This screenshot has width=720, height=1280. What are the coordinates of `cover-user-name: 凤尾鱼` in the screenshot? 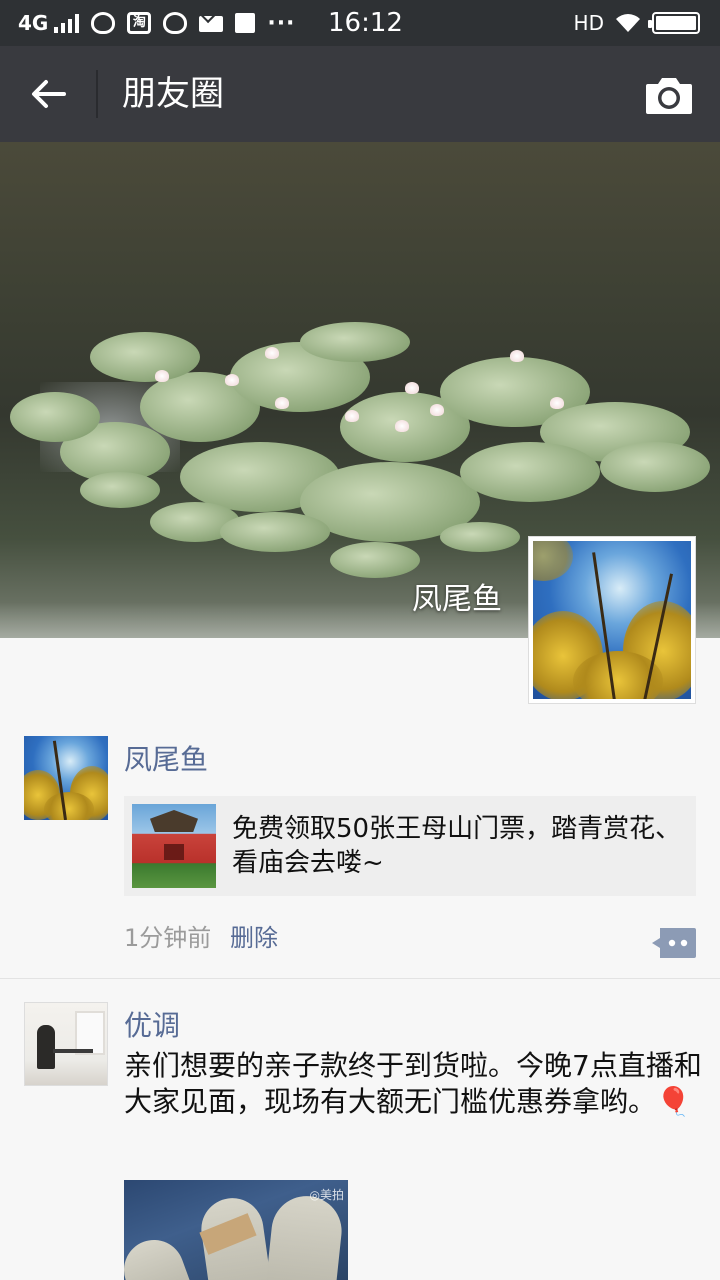 It's located at (457, 599).